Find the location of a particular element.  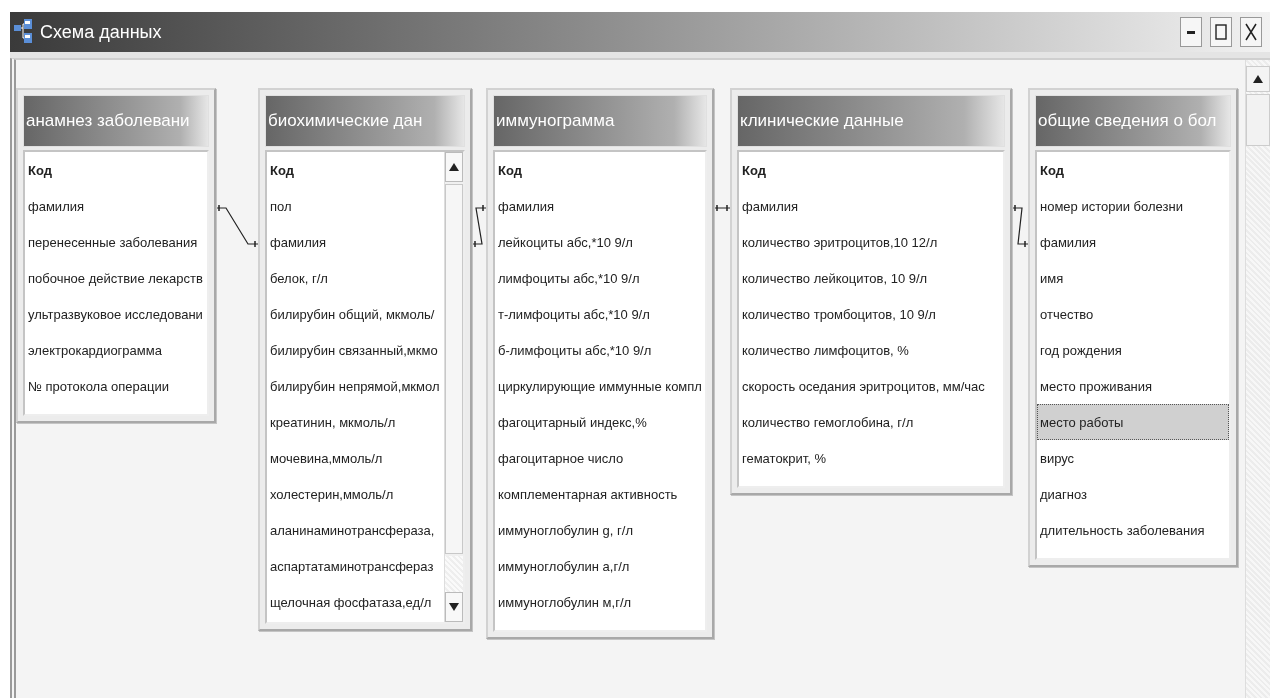

down-arrow-icon is located at coordinates (454, 607).